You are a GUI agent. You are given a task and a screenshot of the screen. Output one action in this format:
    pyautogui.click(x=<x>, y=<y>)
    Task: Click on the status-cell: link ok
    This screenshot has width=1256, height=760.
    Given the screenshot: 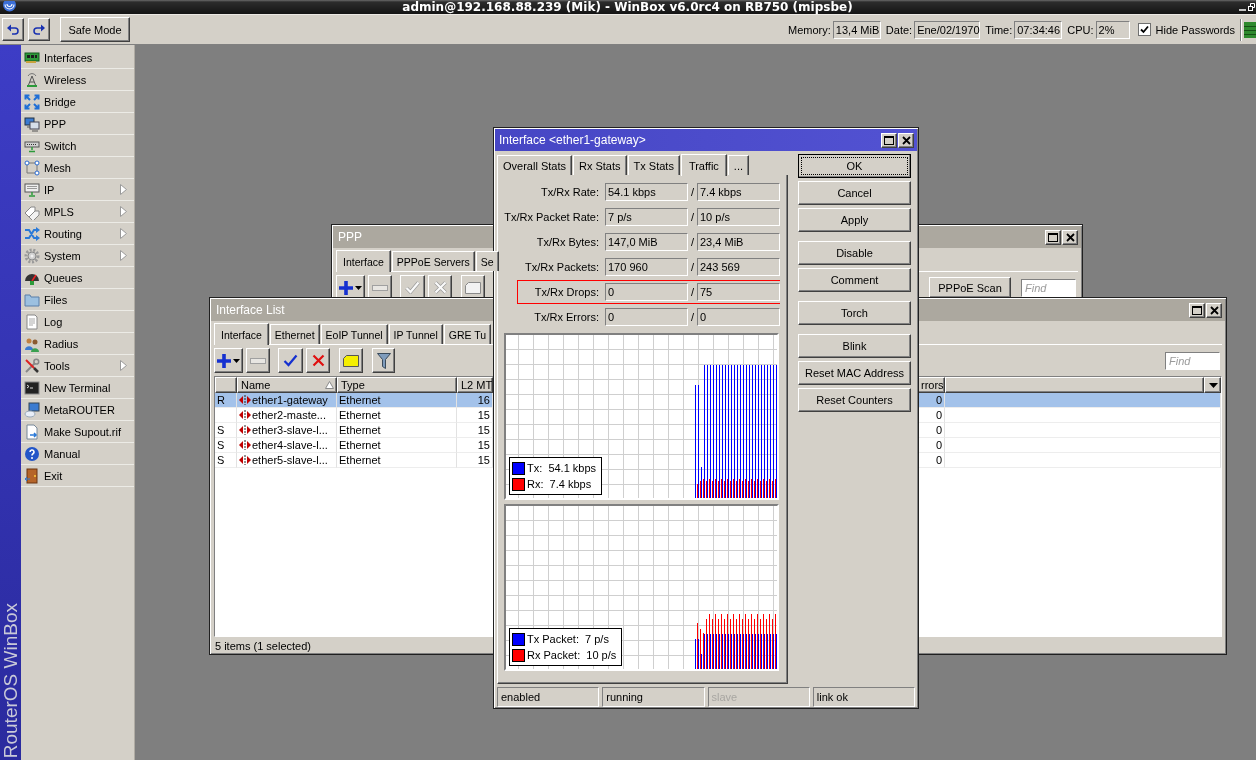 What is the action you would take?
    pyautogui.click(x=863, y=697)
    